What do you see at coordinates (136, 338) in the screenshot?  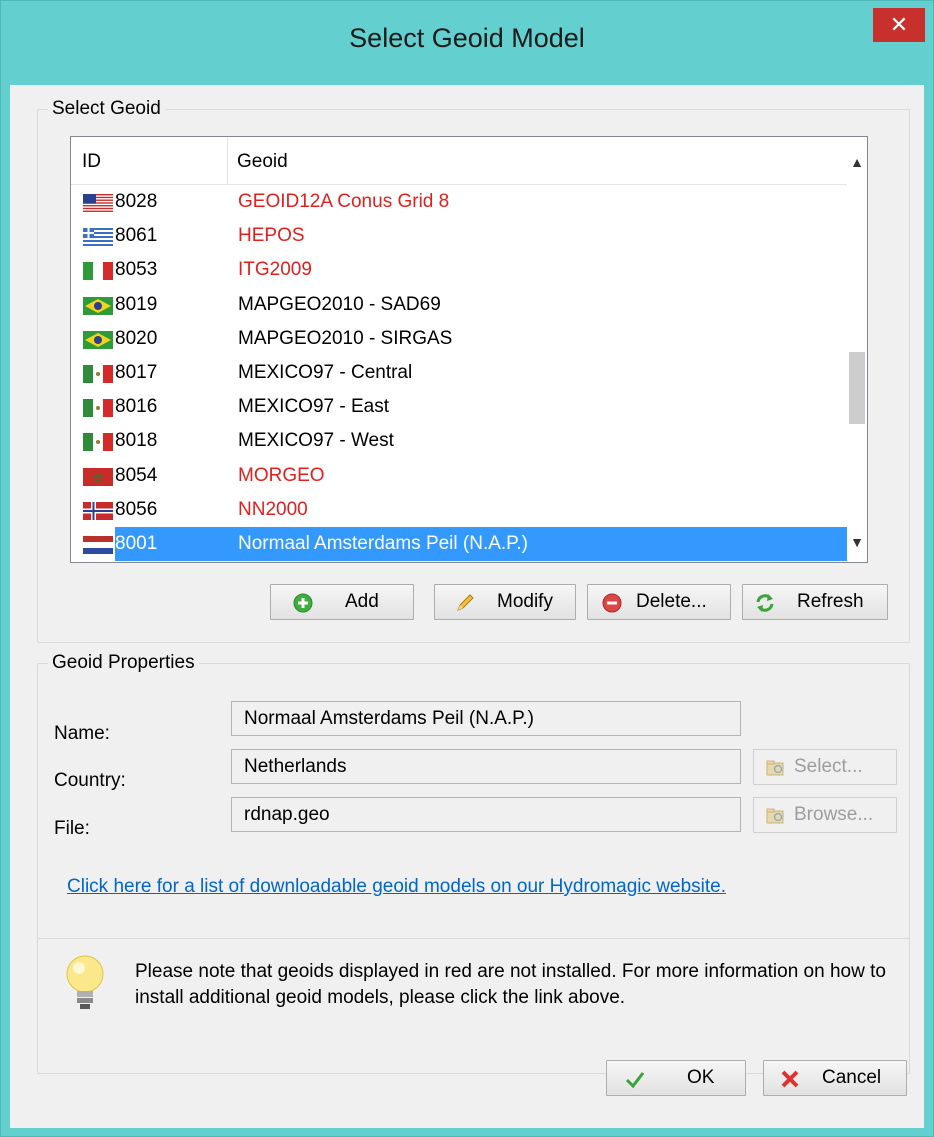 I see `row-id: 8020` at bounding box center [136, 338].